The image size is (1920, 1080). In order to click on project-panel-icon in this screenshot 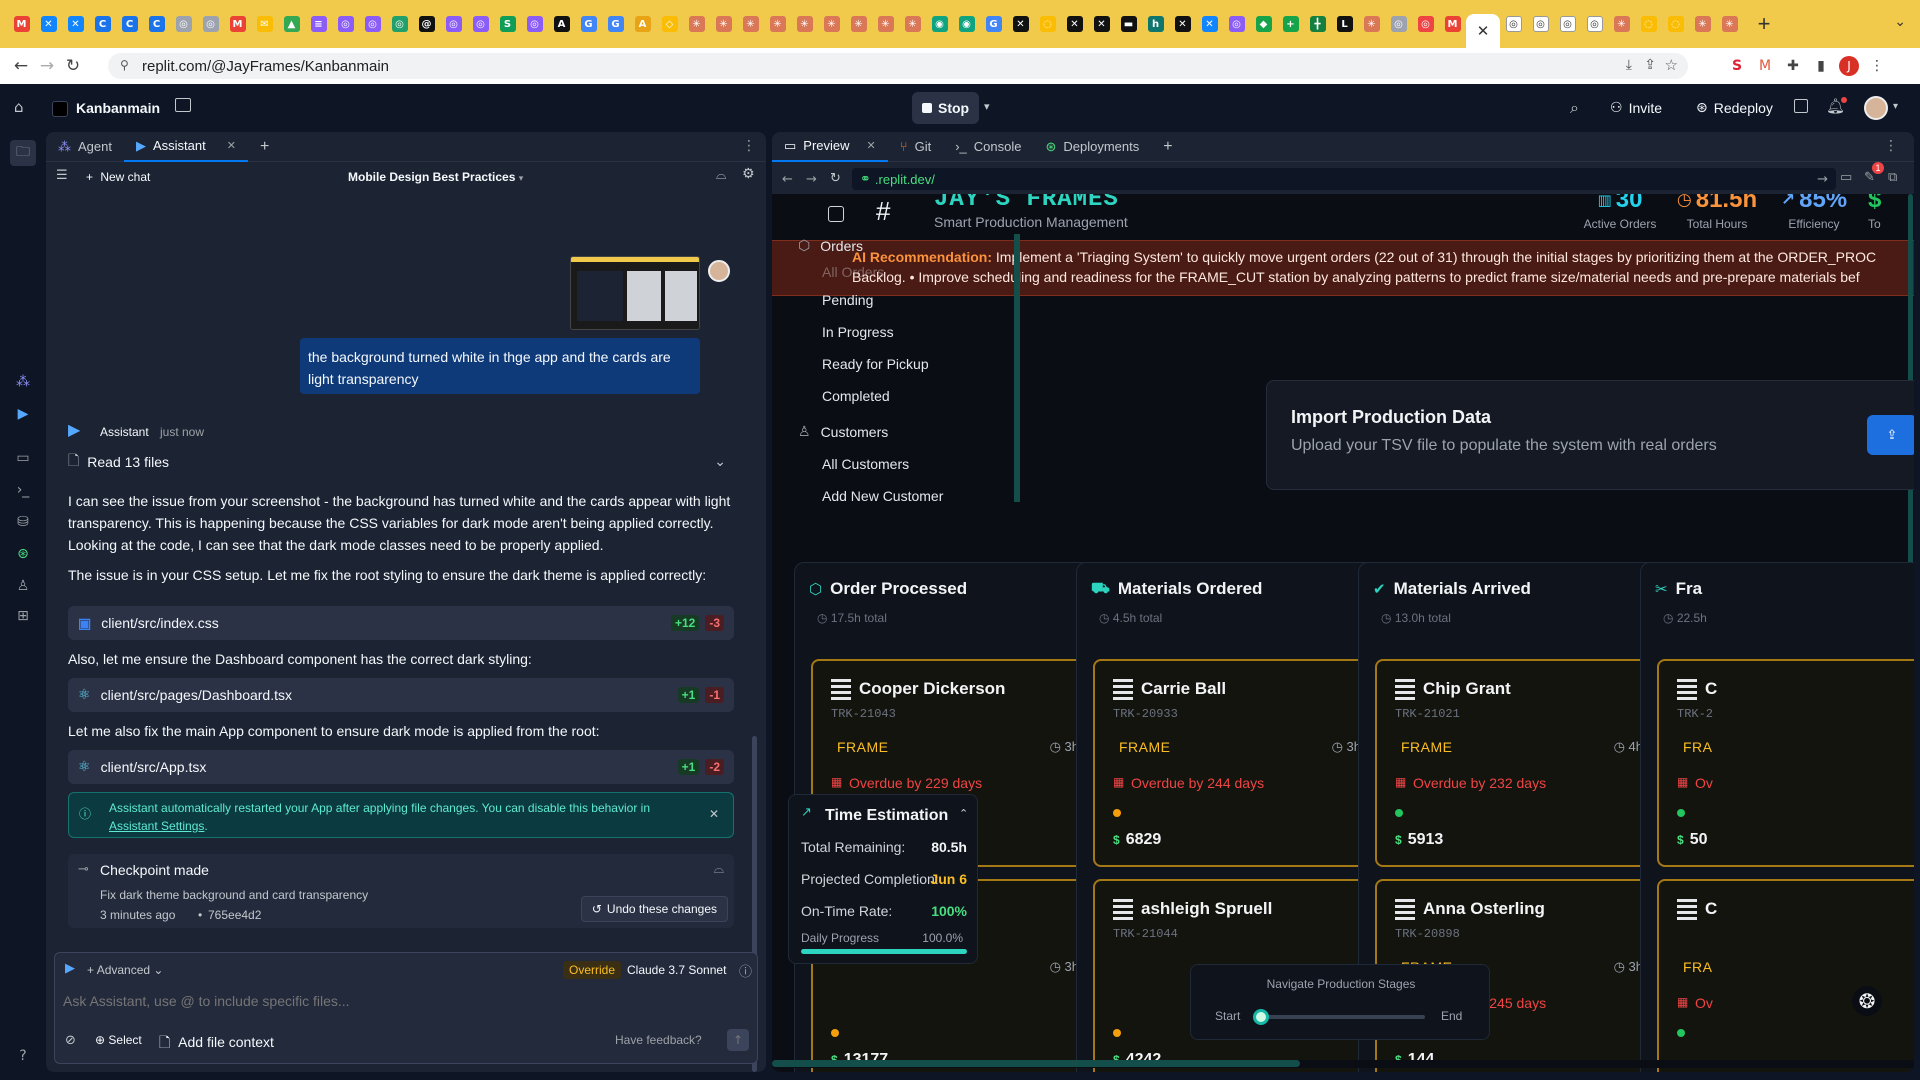, I will do `click(183, 105)`.